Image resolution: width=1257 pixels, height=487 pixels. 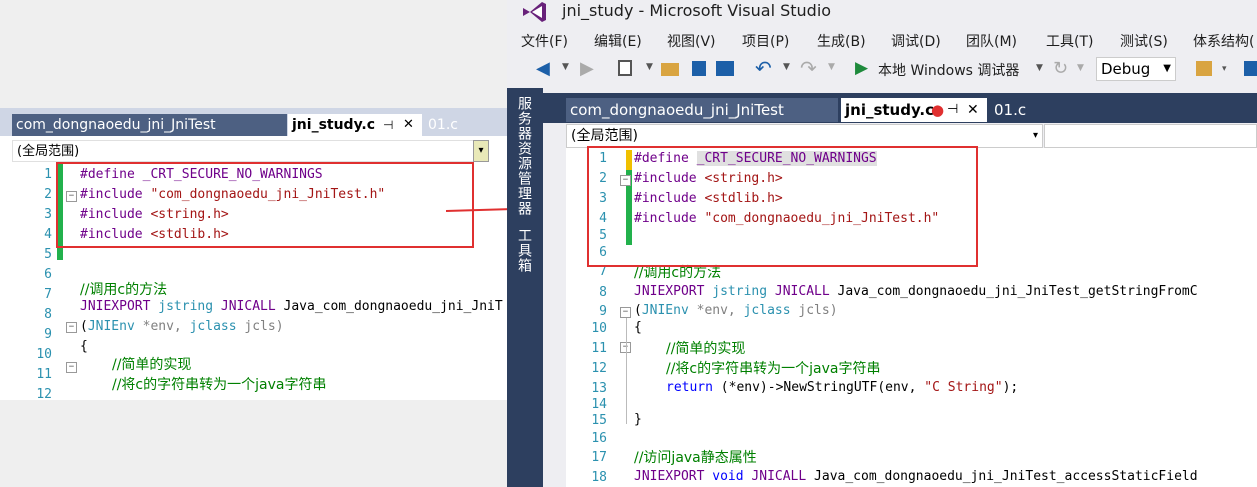 What do you see at coordinates (720, 310) in the screenshot?
I see `code-token: *env,` at bounding box center [720, 310].